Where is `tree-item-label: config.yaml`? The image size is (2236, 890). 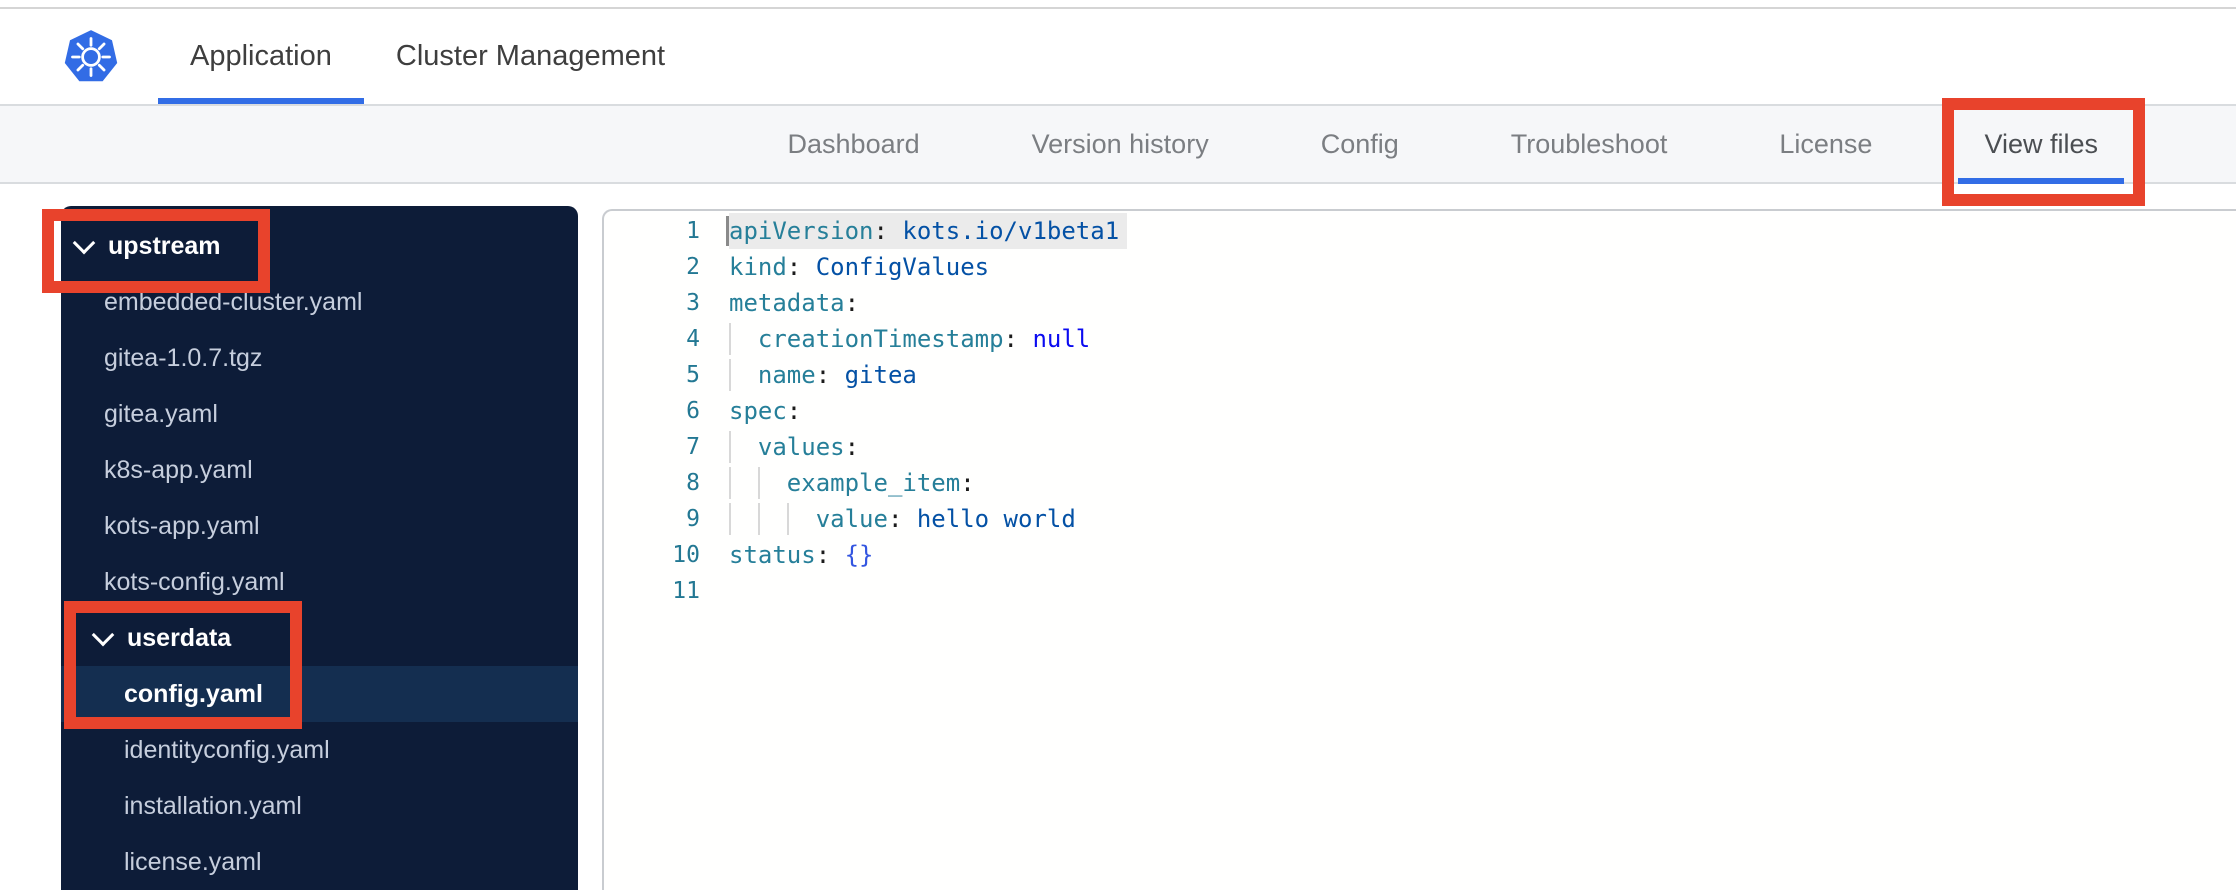 tree-item-label: config.yaml is located at coordinates (193, 693).